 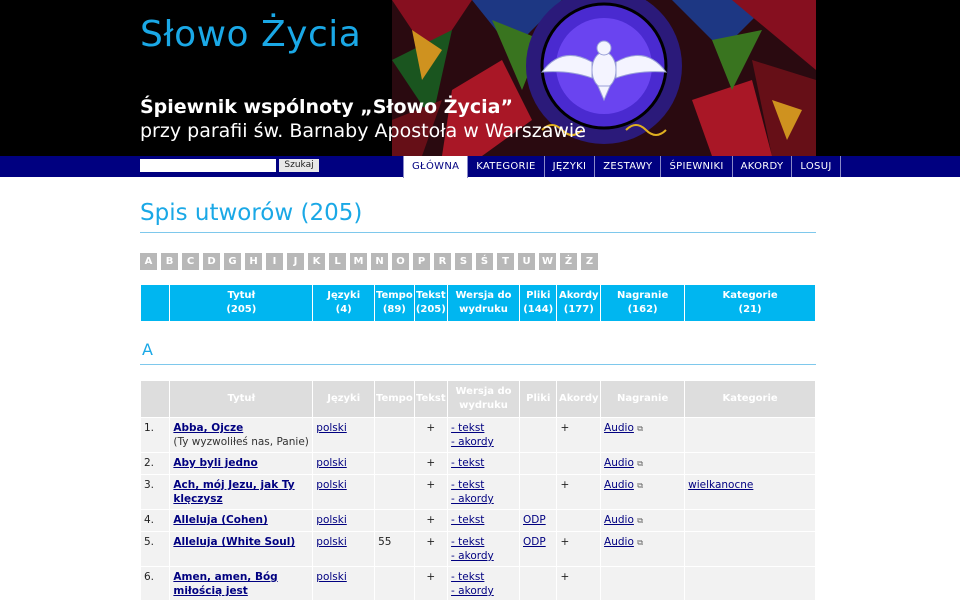 What do you see at coordinates (421, 261) in the screenshot?
I see `letter-link-p: P` at bounding box center [421, 261].